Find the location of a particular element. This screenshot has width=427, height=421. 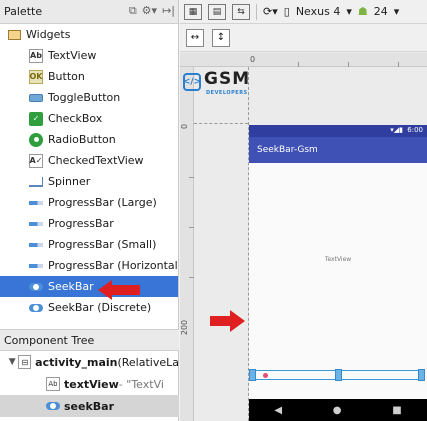

widgets-group-label: Widgets is located at coordinates (48, 34).